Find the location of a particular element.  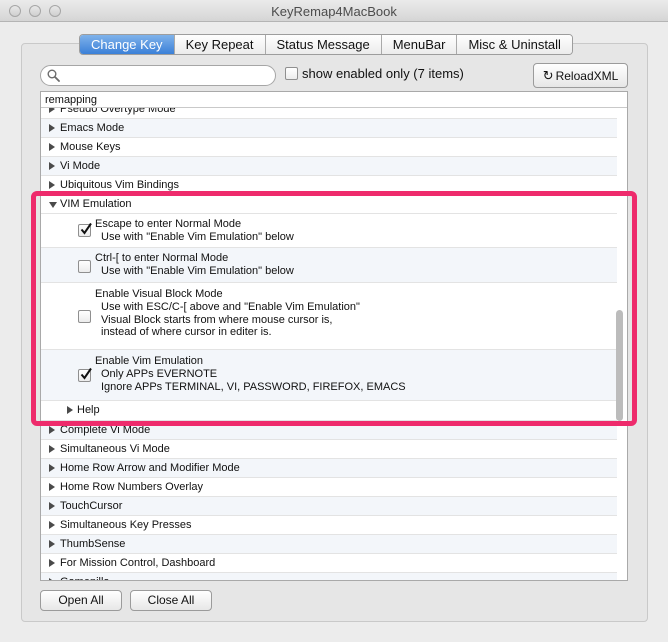

list-column-header: remapping is located at coordinates (334, 100).